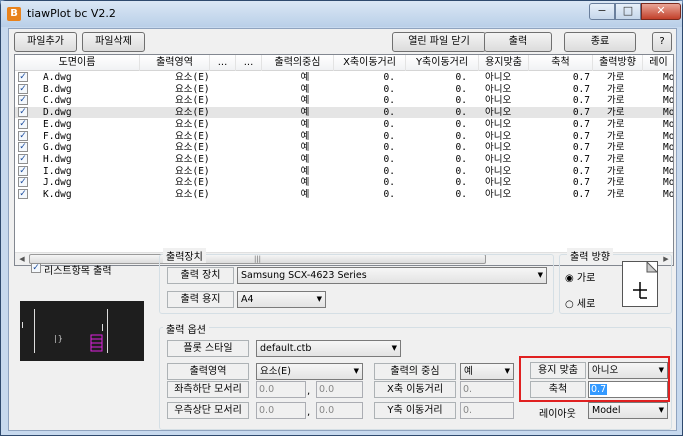  I want to click on orientation-group-title: 출력 방향, so click(590, 255).